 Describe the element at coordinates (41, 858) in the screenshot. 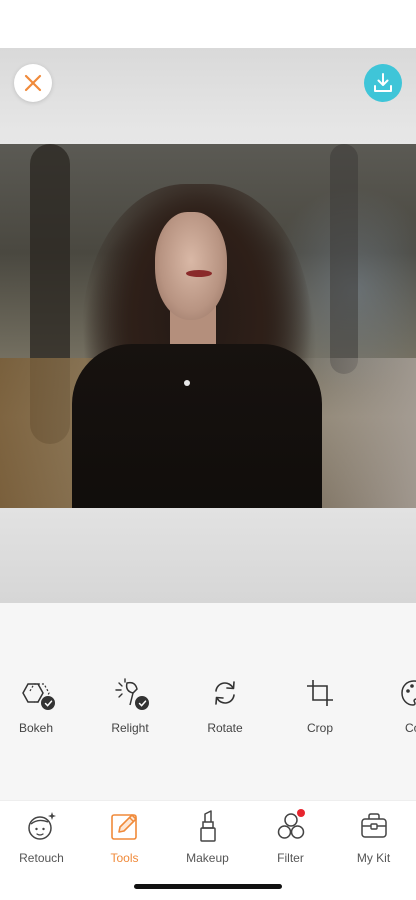

I see `tab-label: Retouch` at that location.